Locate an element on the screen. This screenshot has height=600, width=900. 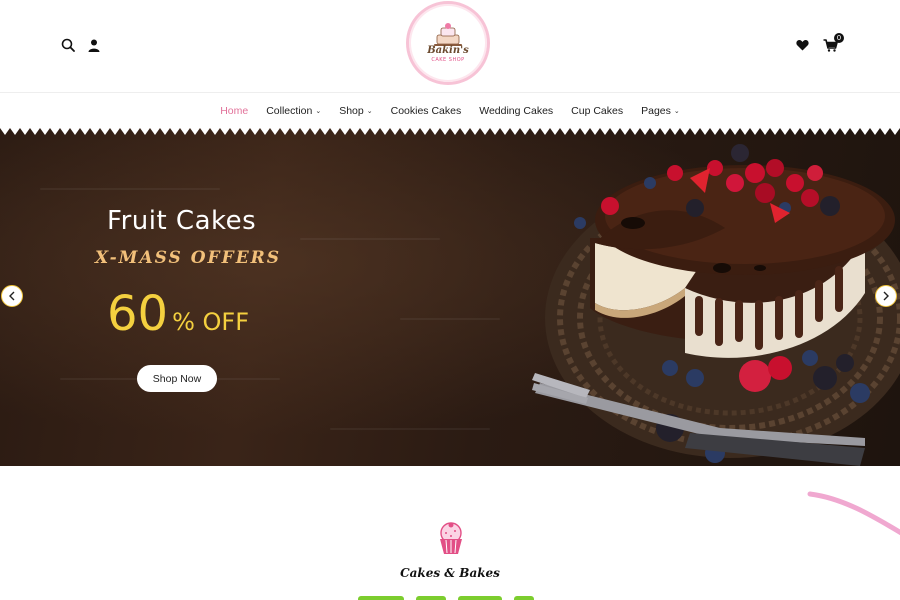
slider-prev-button is located at coordinates (12, 296).